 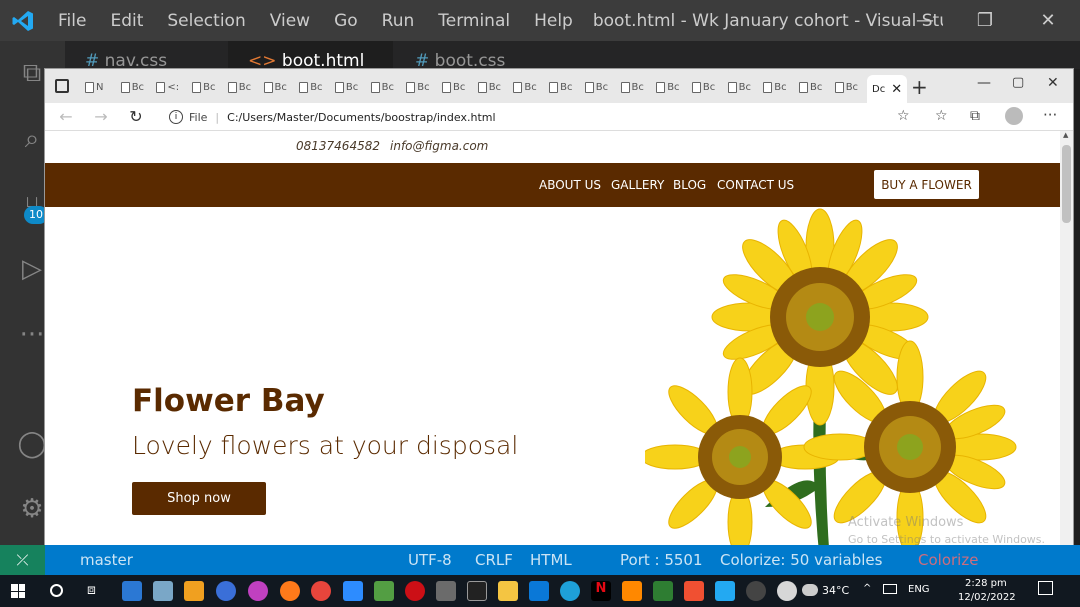 What do you see at coordinates (637, 185) in the screenshot?
I see `nav-gallery: GALLERY` at bounding box center [637, 185].